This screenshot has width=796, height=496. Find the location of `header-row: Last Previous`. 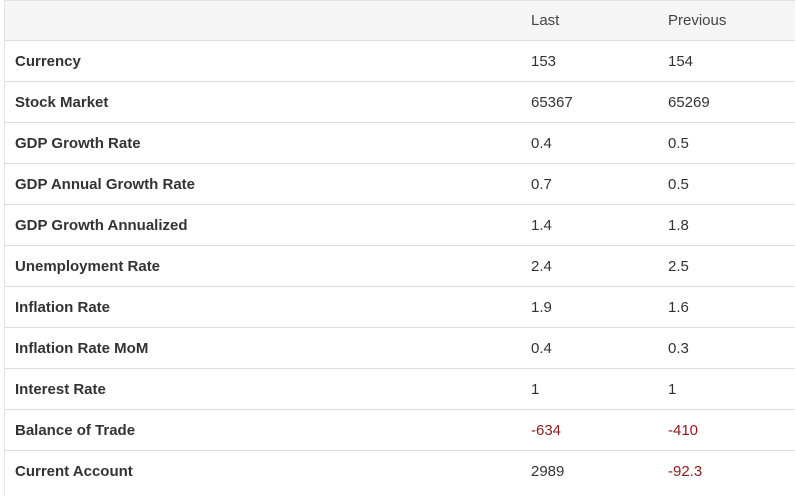

header-row: Last Previous is located at coordinates (400, 20).